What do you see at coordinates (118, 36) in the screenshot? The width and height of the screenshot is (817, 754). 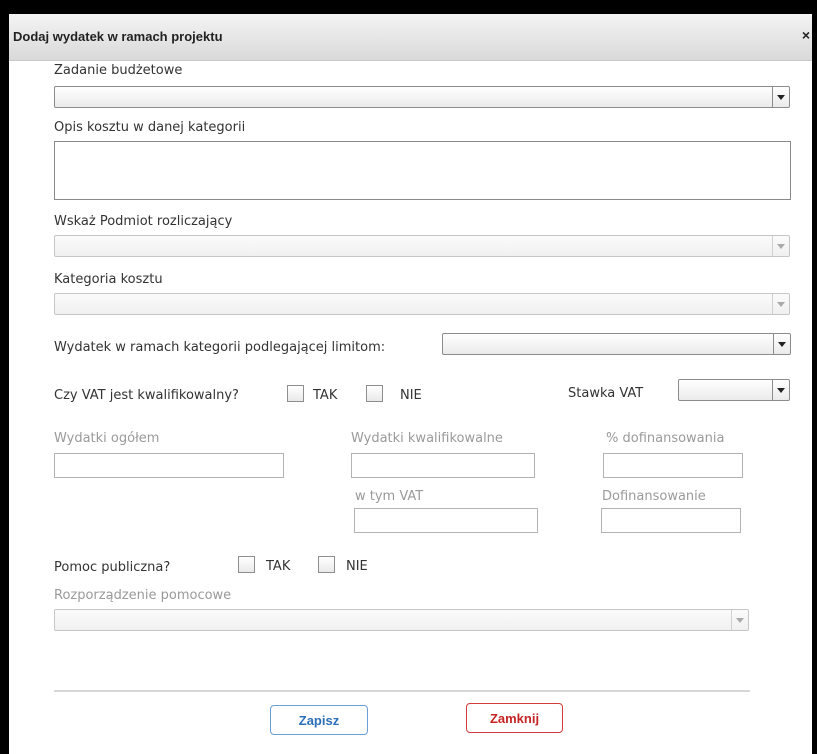 I see `dialog-title: Dodaj wydatek w ramach projektu` at bounding box center [118, 36].